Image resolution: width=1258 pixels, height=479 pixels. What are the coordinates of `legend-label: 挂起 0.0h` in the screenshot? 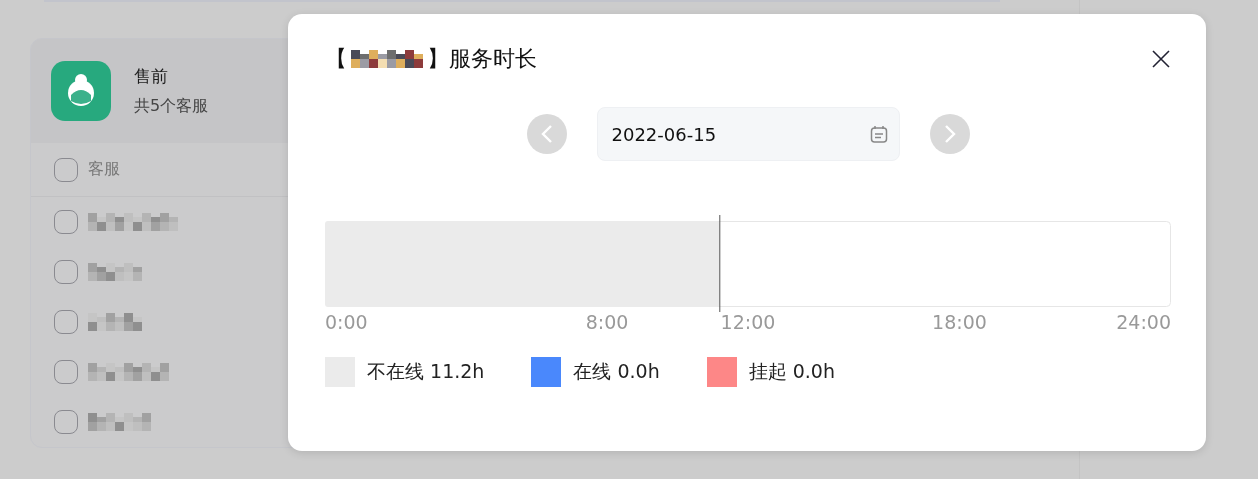 It's located at (791, 371).